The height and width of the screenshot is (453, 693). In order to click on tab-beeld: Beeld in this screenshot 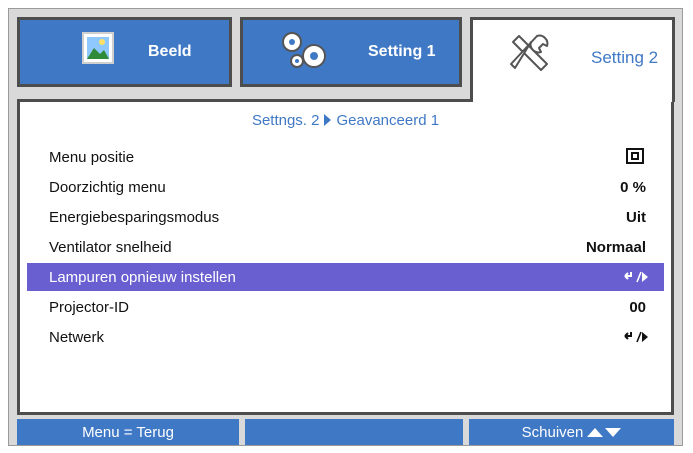, I will do `click(124, 52)`.